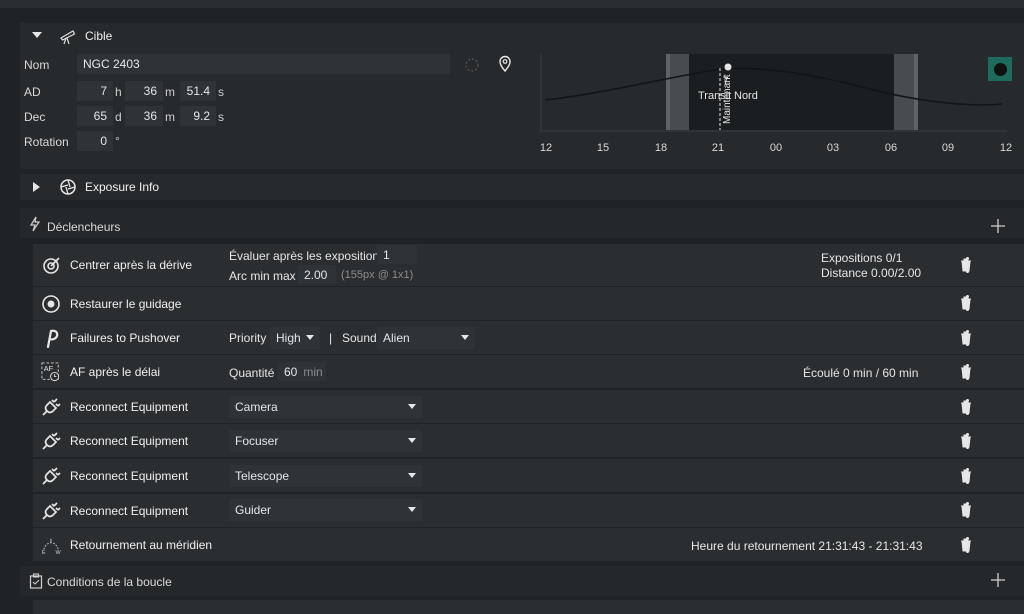  I want to click on chart-tick: 09, so click(948, 148).